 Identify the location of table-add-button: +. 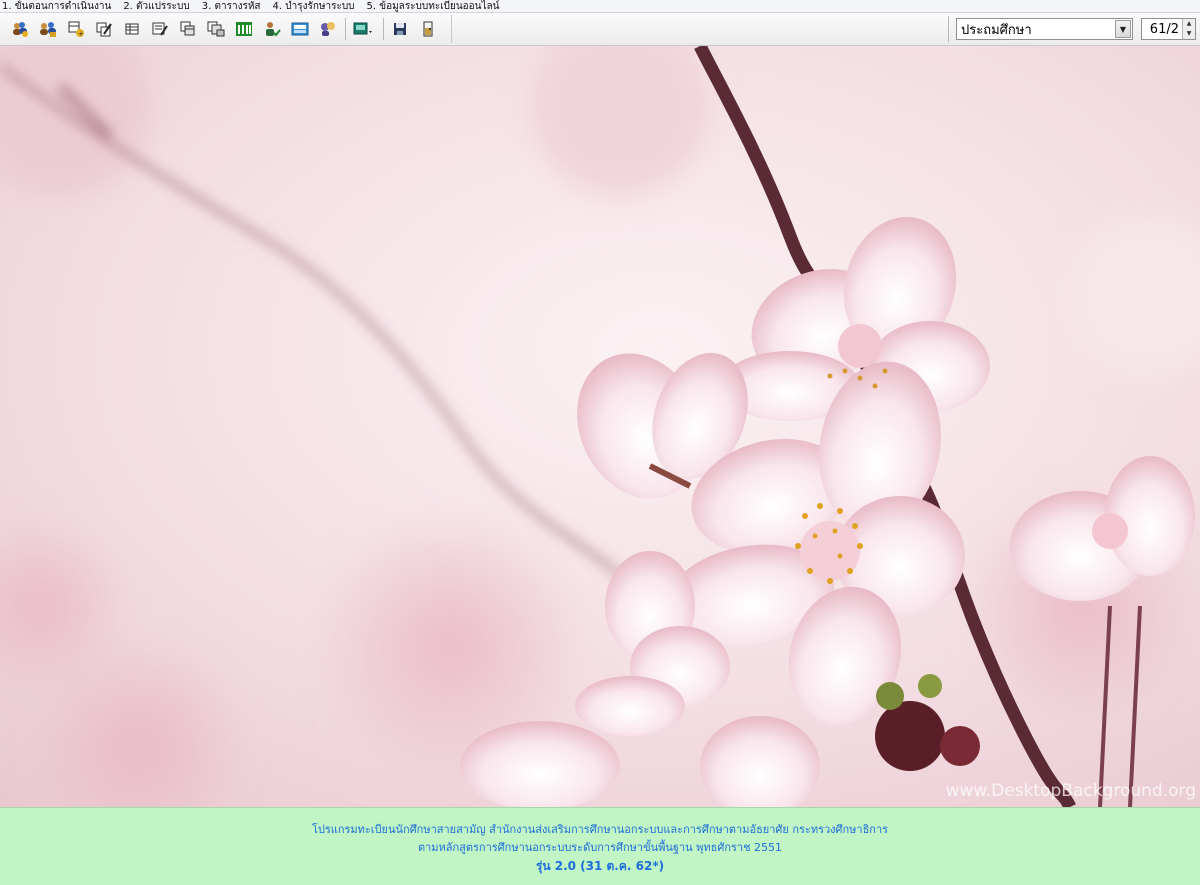
(76, 29).